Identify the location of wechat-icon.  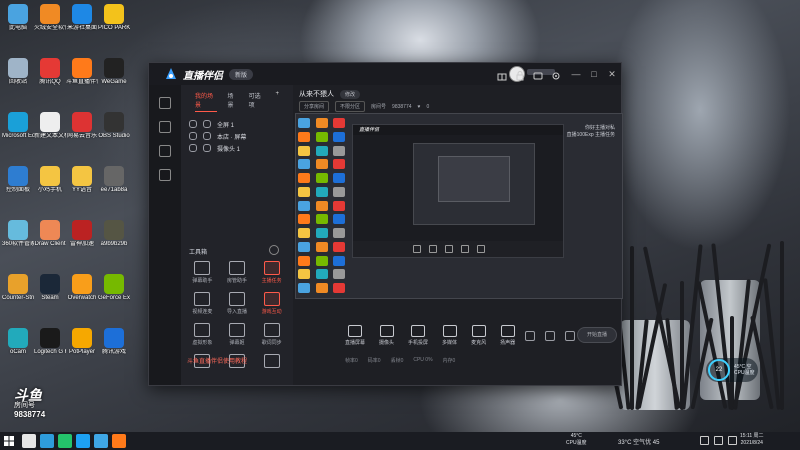
(65, 441).